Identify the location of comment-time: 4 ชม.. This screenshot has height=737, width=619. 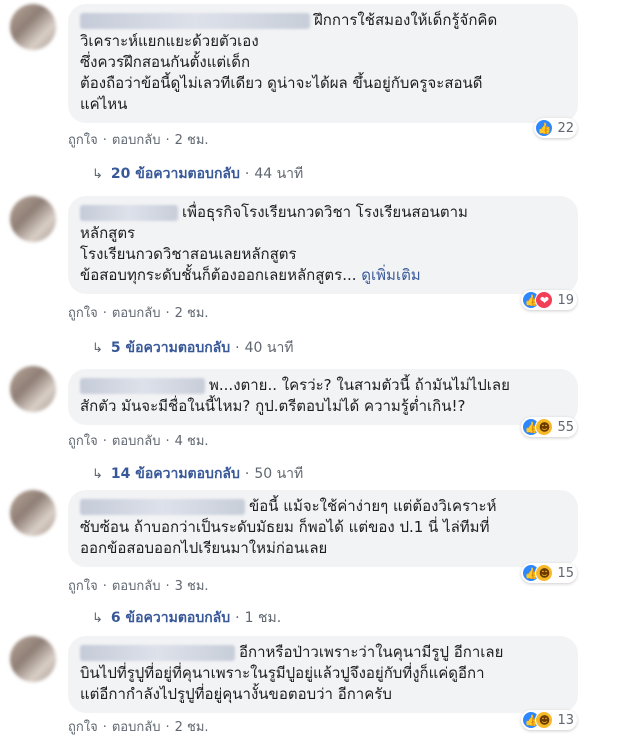
(192, 441).